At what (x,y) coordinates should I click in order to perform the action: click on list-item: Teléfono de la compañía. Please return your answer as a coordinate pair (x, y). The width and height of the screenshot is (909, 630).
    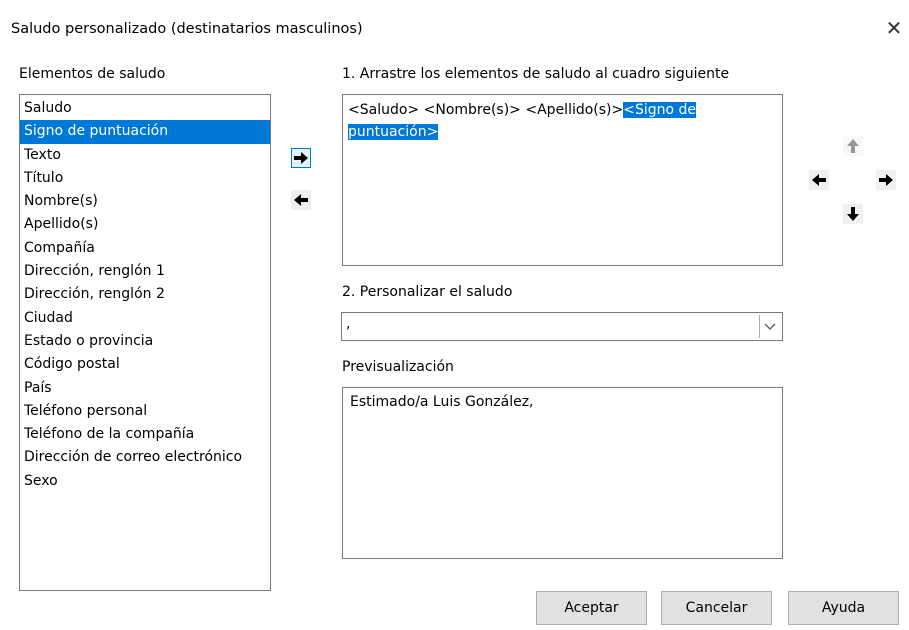
    Looking at the image, I should click on (145, 434).